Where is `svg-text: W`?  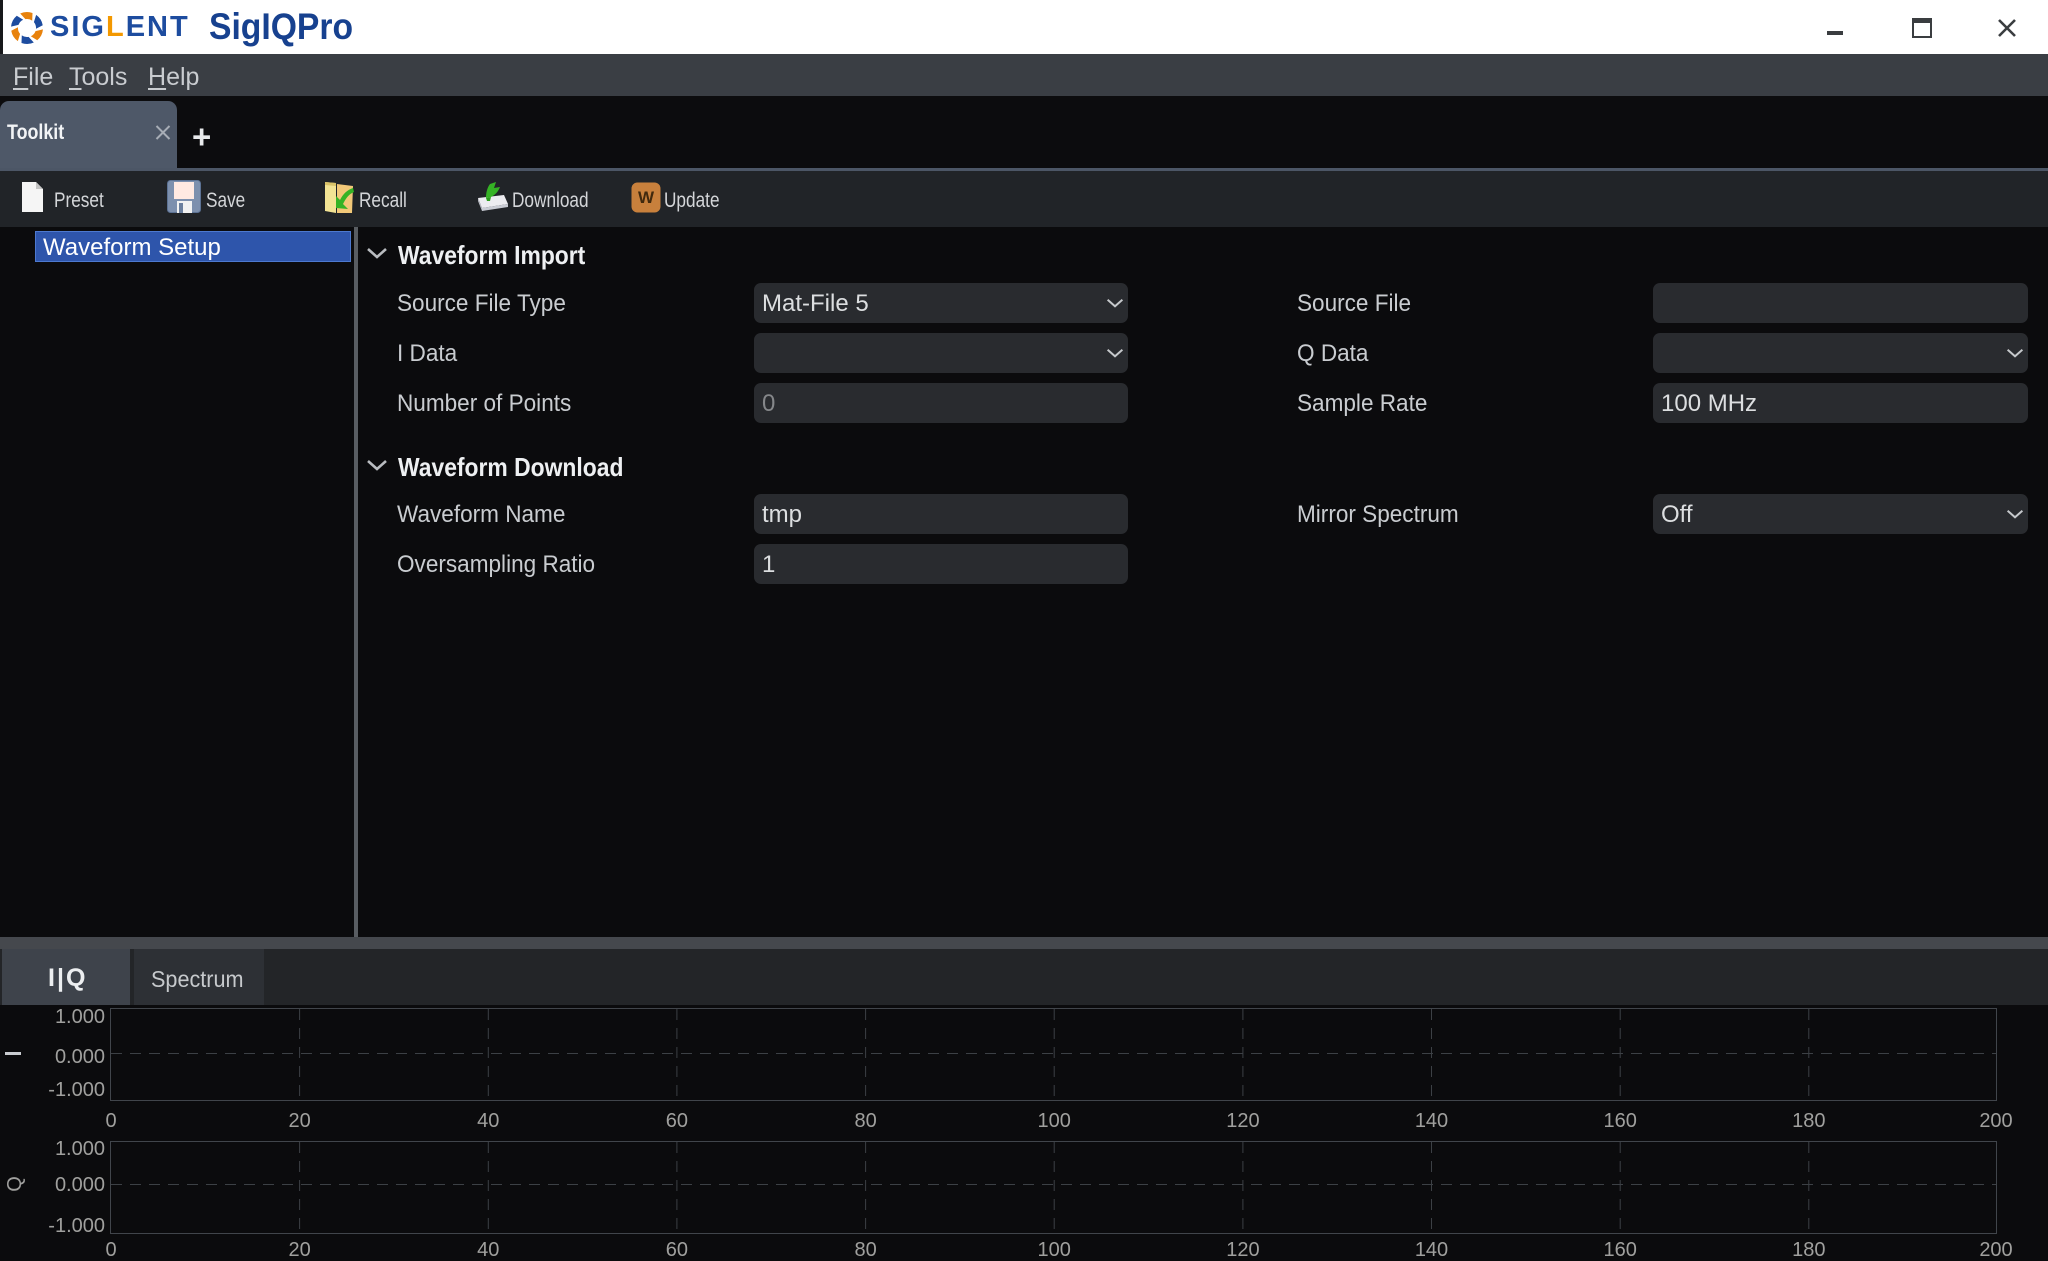 svg-text: W is located at coordinates (646, 197).